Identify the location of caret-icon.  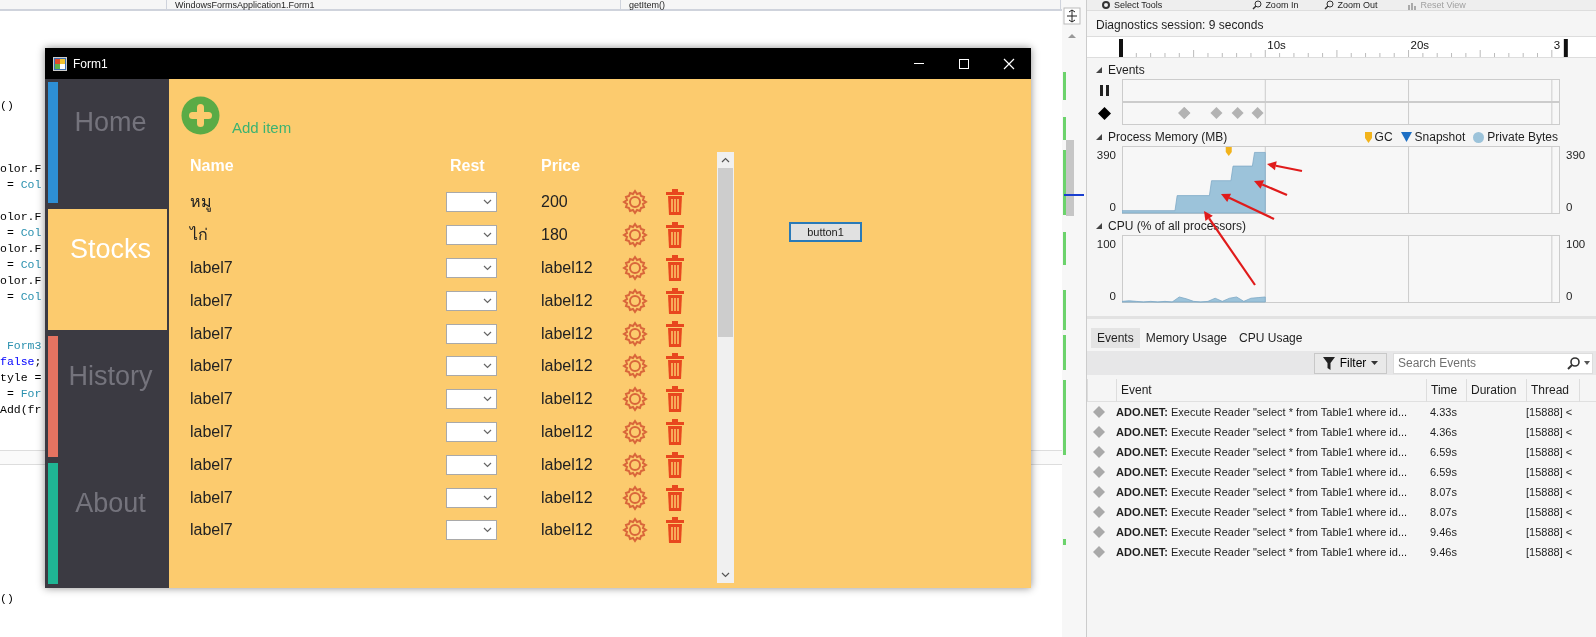
(1587, 363).